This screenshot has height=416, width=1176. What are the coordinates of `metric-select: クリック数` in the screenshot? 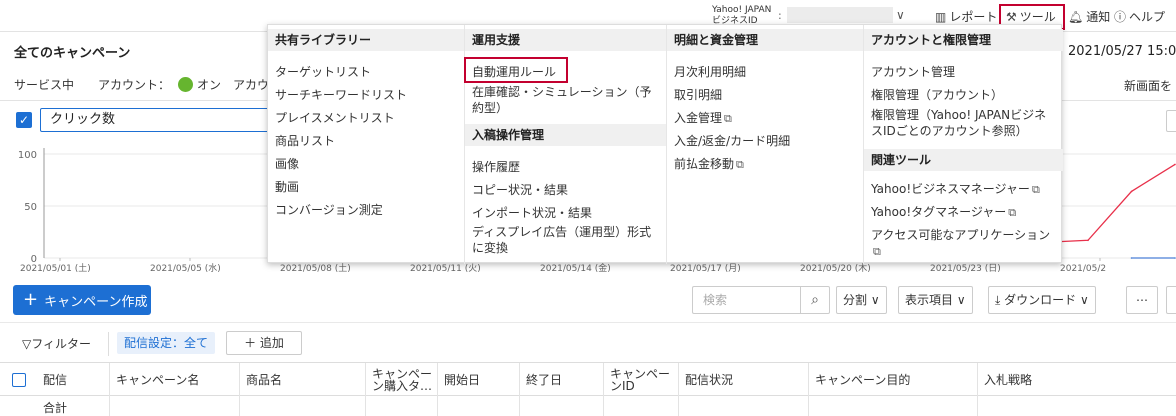 It's located at (160, 120).